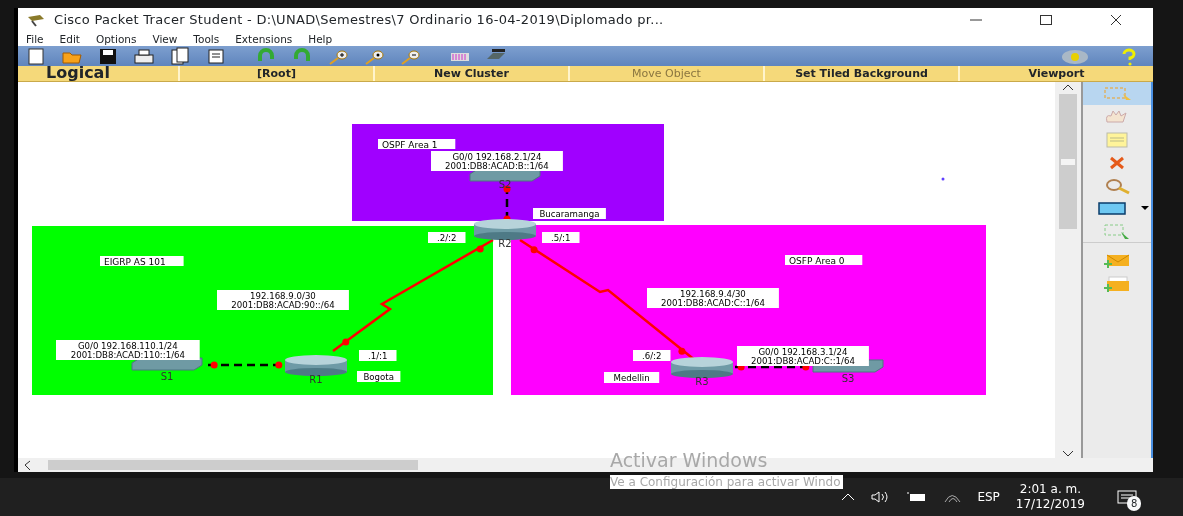 Image resolution: width=1183 pixels, height=516 pixels. What do you see at coordinates (561, 237) in the screenshot?
I see `interface-label: .5/:1` at bounding box center [561, 237].